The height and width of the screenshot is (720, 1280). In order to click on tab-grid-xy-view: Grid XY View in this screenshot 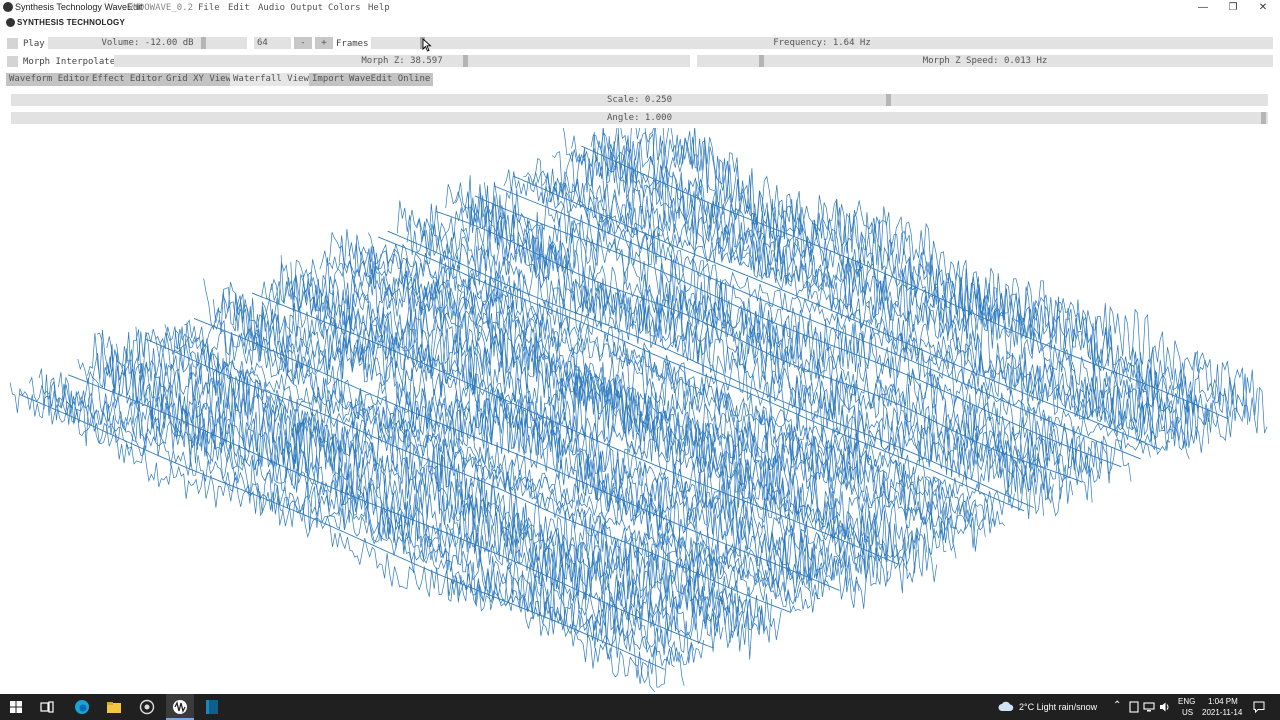, I will do `click(199, 79)`.